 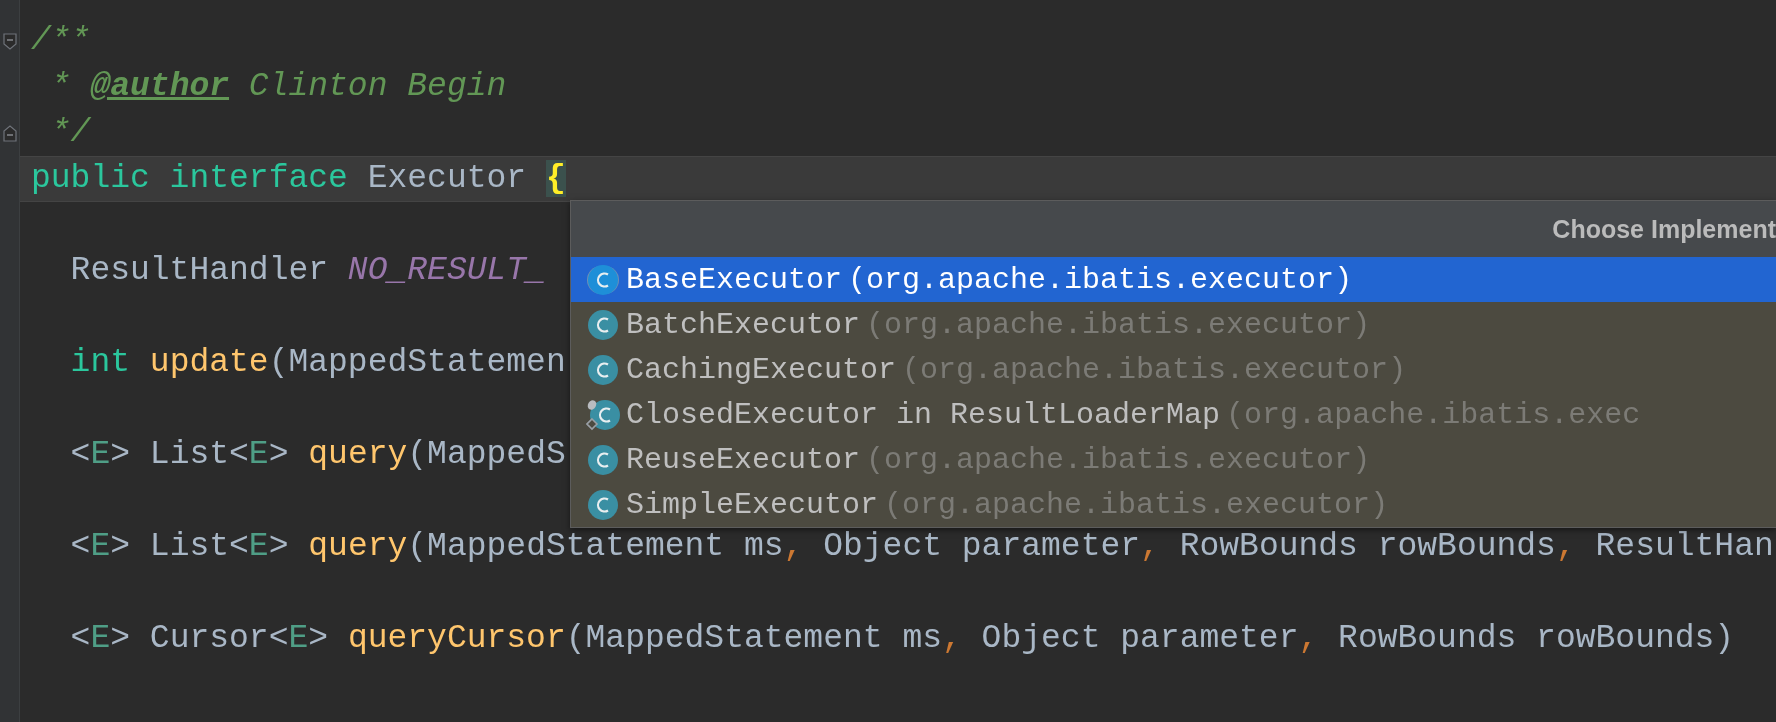 I want to click on code-line: * @author Clinton Begin, so click(x=278, y=87).